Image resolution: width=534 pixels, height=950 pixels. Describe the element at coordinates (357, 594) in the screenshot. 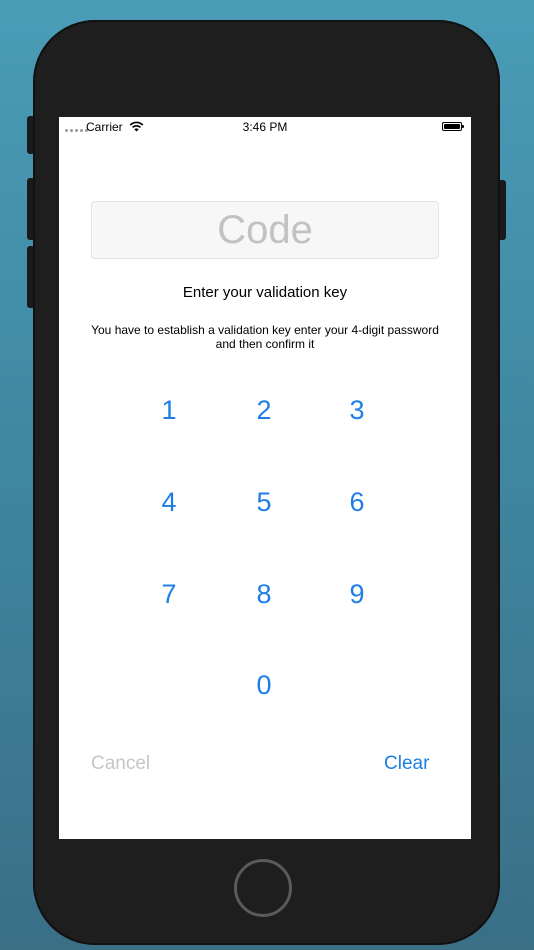

I see `keypad-key-9: 9` at that location.